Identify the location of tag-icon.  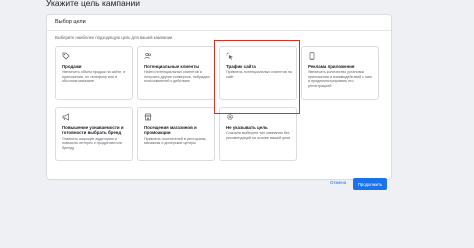
(66, 56).